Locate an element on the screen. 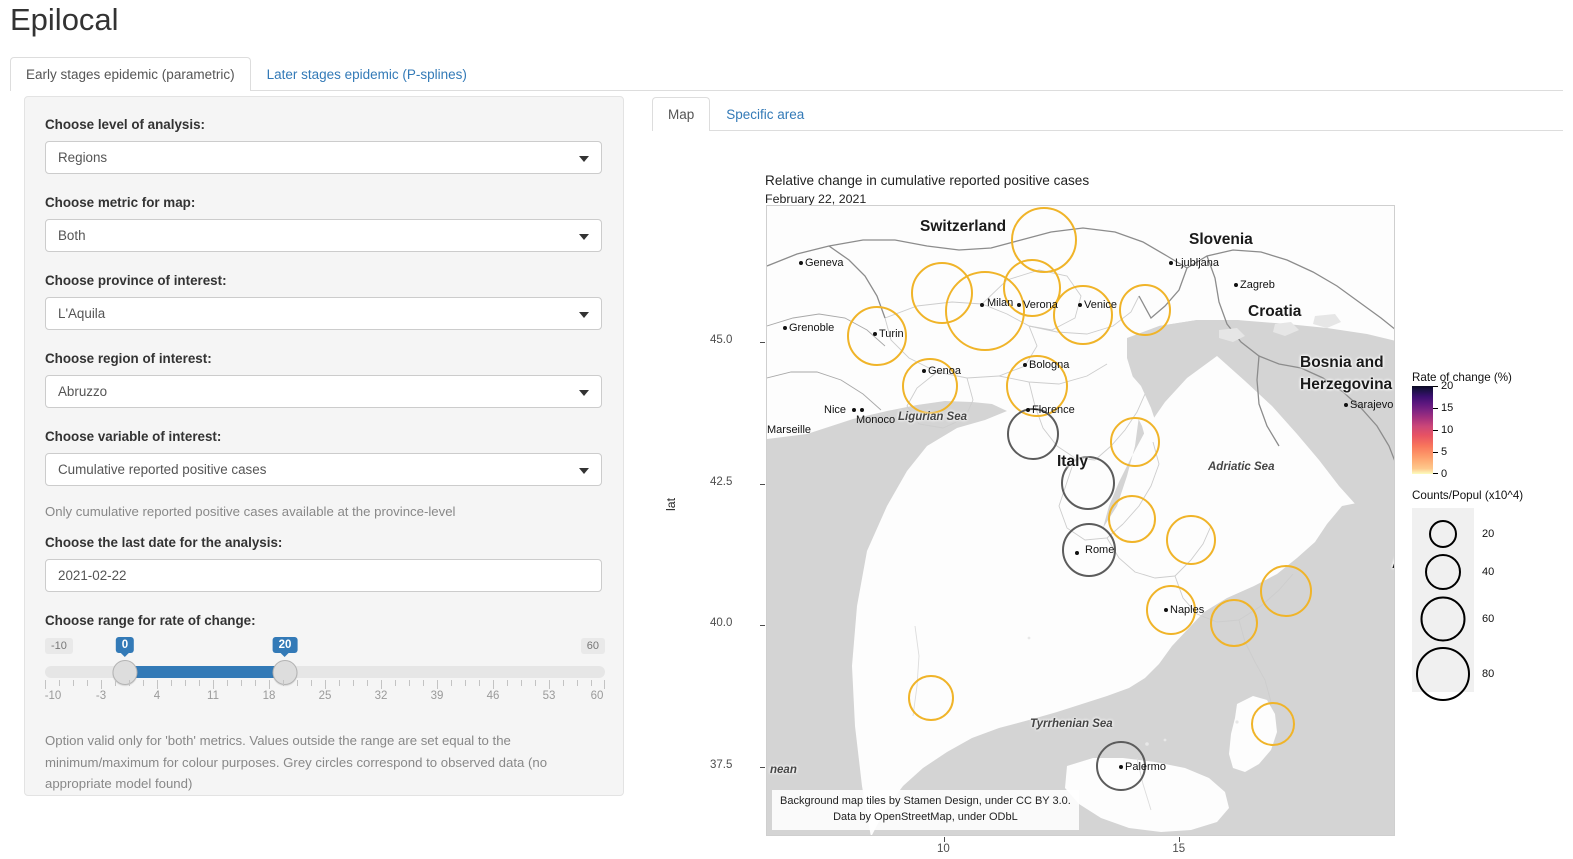 The height and width of the screenshot is (859, 1573). slider-tick-label: 25 is located at coordinates (325, 696).